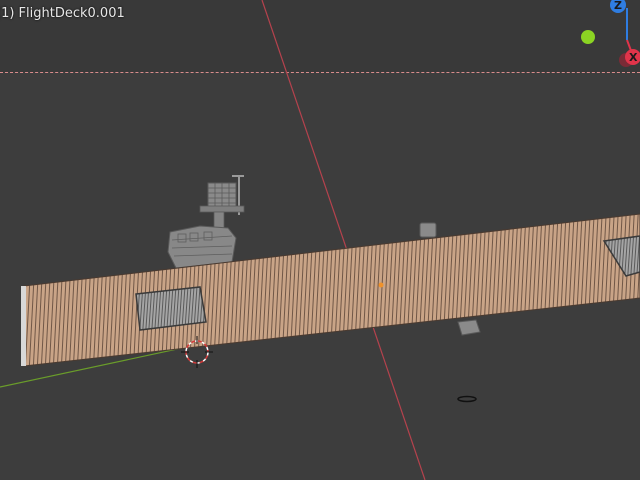 The width and height of the screenshot is (640, 480). What do you see at coordinates (206, 222) in the screenshot?
I see `island-tower-model` at bounding box center [206, 222].